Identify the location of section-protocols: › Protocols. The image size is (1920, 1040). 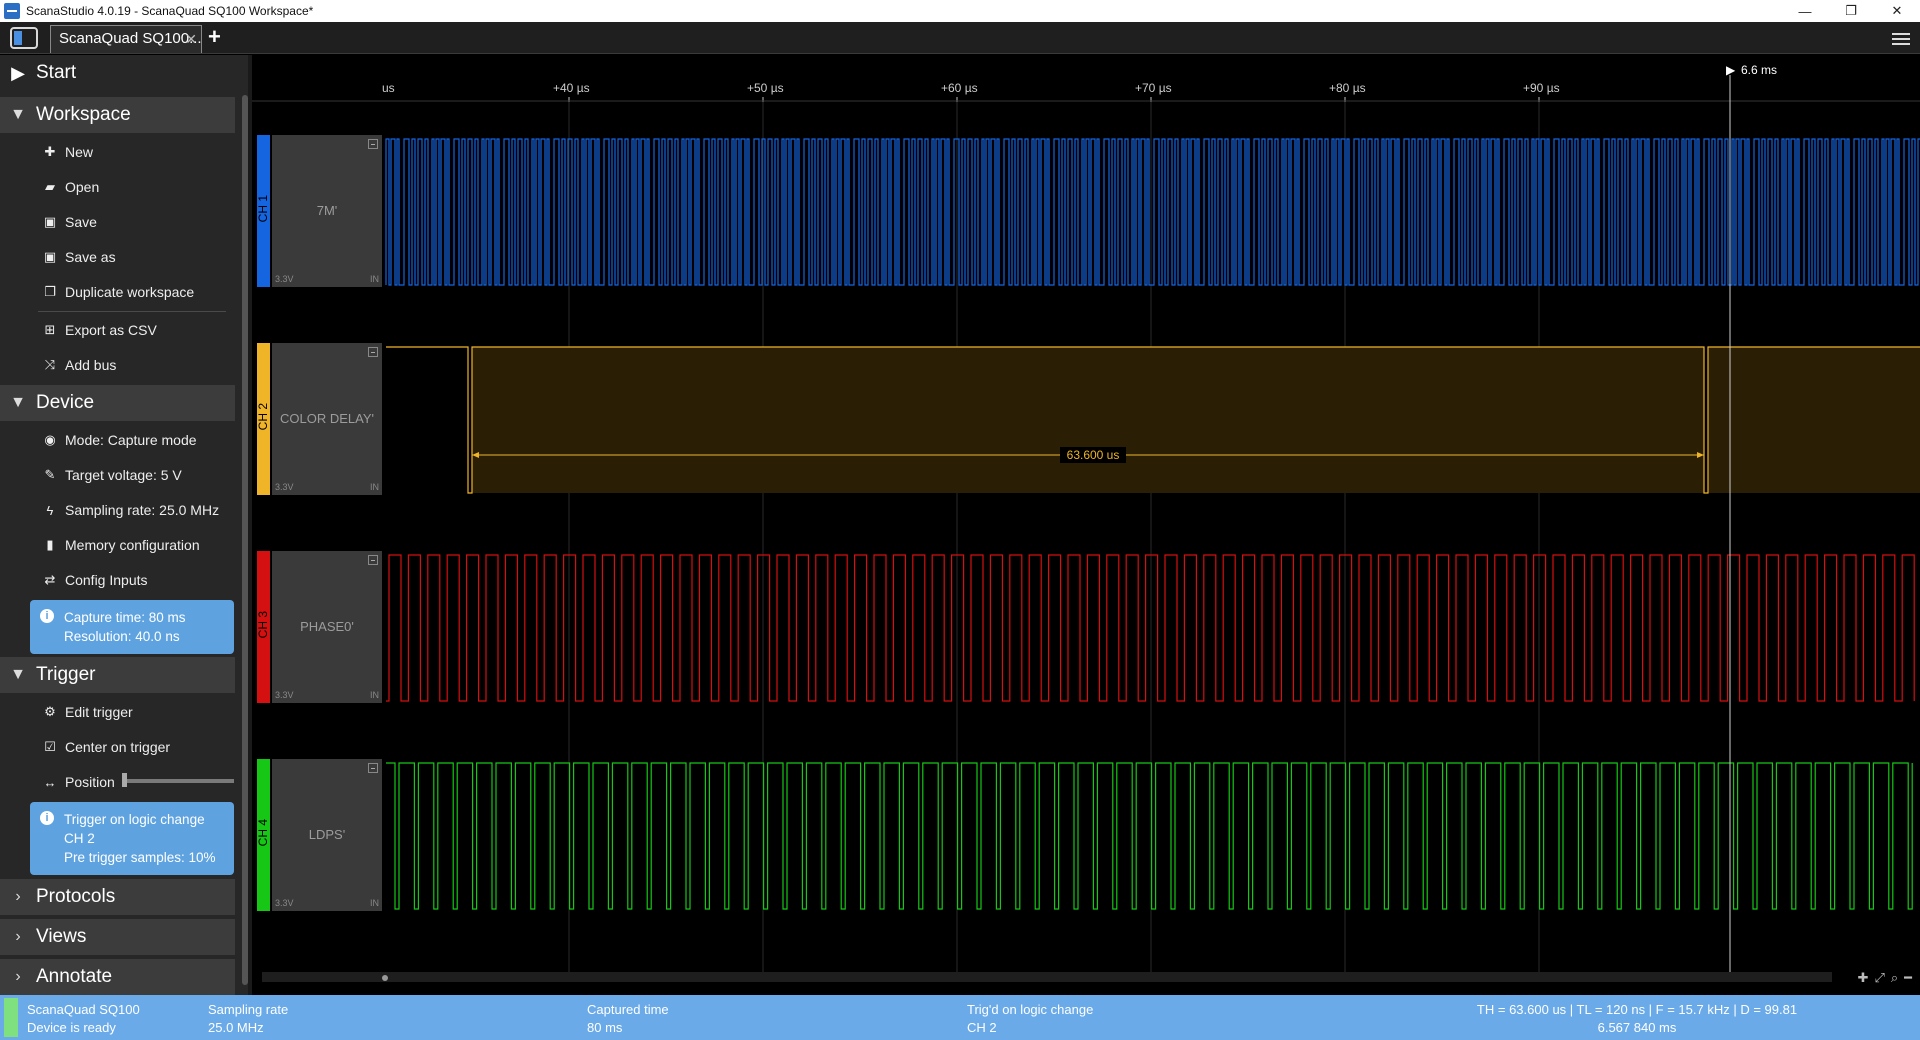
(117, 897).